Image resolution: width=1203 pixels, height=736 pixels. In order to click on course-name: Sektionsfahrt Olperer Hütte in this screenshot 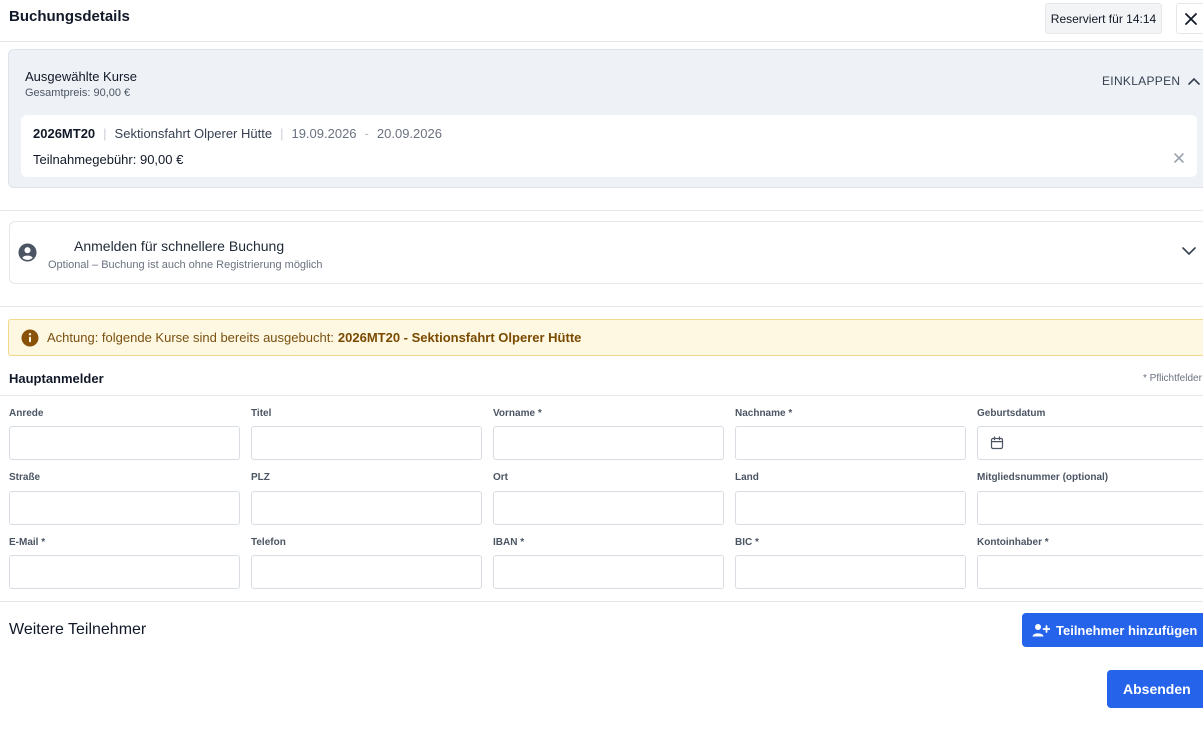, I will do `click(193, 133)`.